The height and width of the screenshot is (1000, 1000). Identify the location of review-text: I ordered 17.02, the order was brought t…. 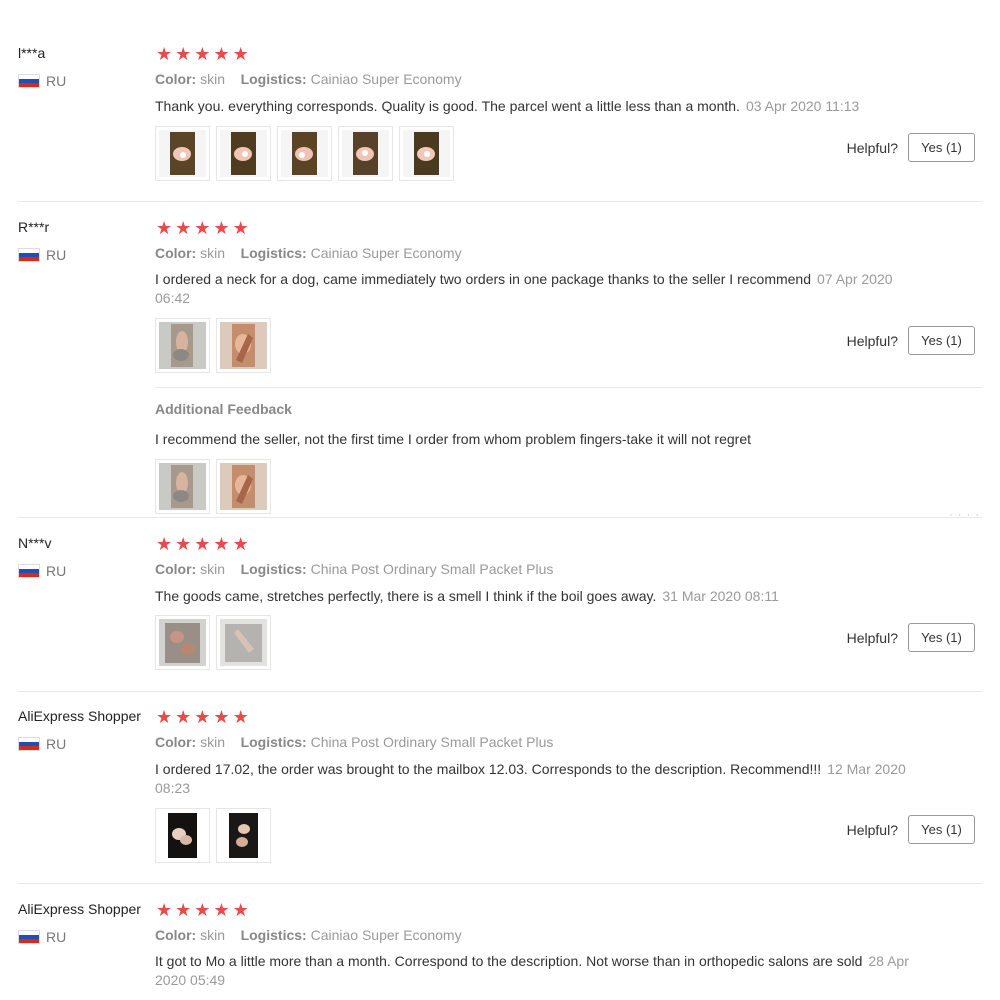
(540, 779).